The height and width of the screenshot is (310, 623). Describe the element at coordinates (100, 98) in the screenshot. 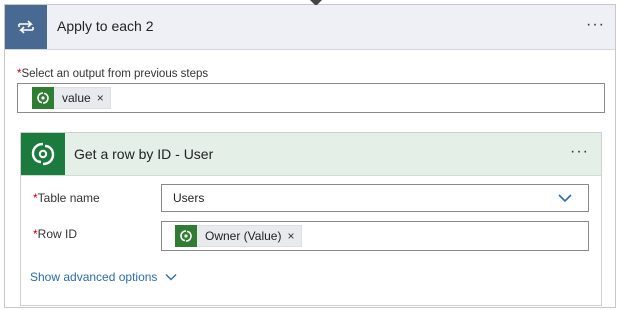

I see `value-token-remove-button: ×` at that location.